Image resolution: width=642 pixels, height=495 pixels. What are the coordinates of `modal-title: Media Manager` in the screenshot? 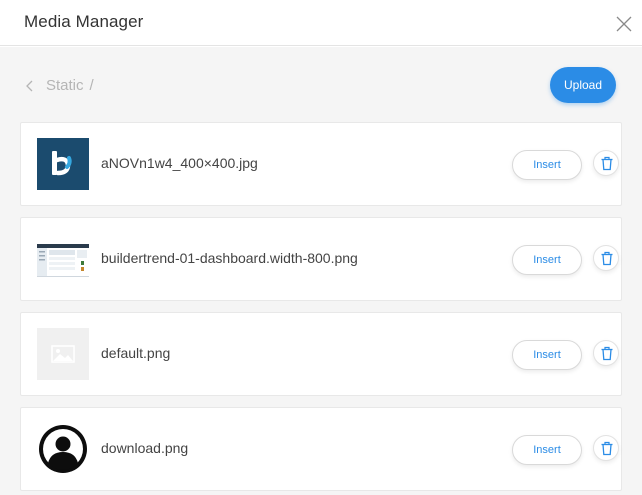 It's located at (84, 21).